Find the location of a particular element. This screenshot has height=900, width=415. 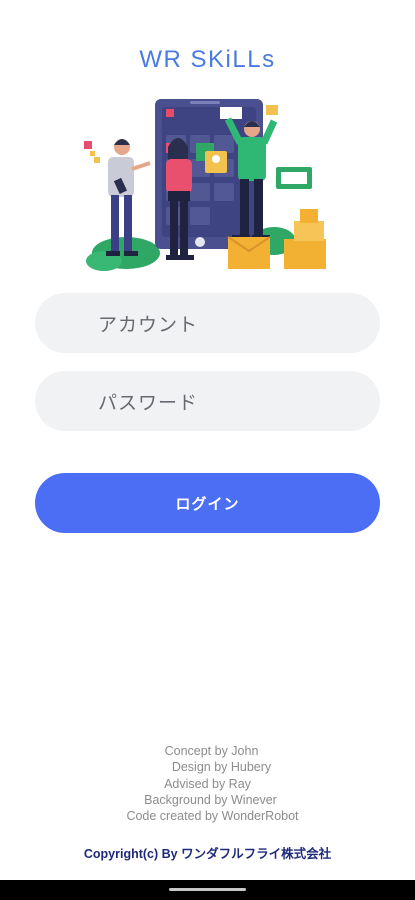

login-button: ログイン is located at coordinates (207, 503).